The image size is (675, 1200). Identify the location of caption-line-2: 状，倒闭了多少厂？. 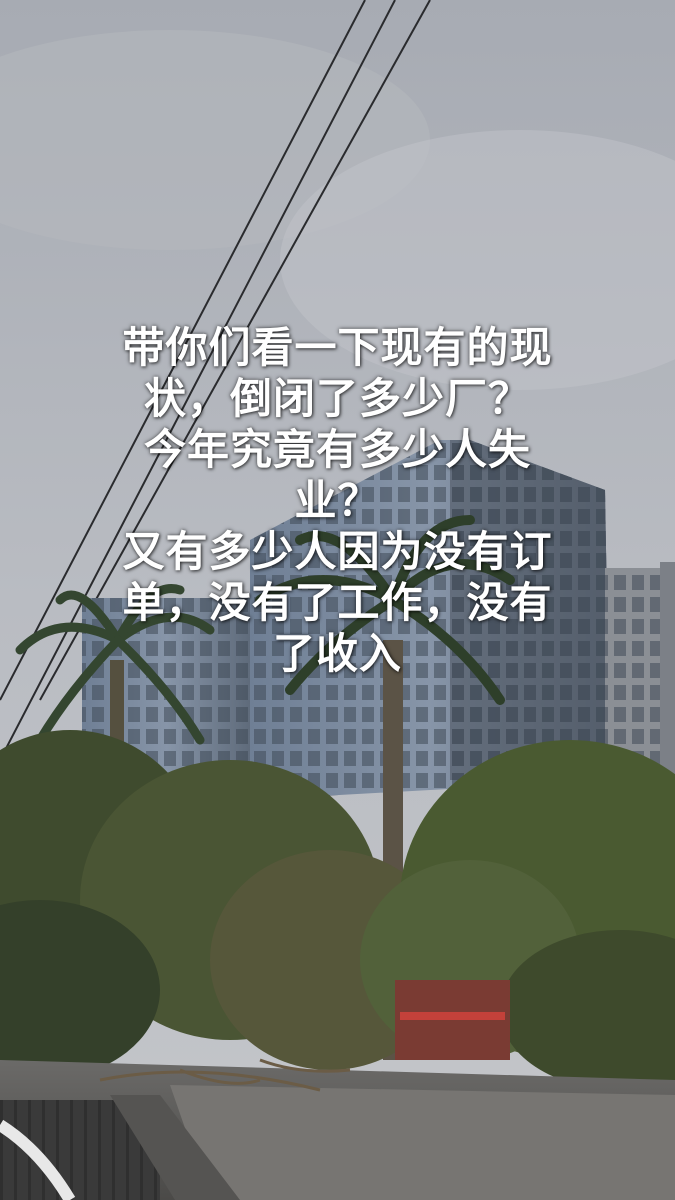
(337, 398).